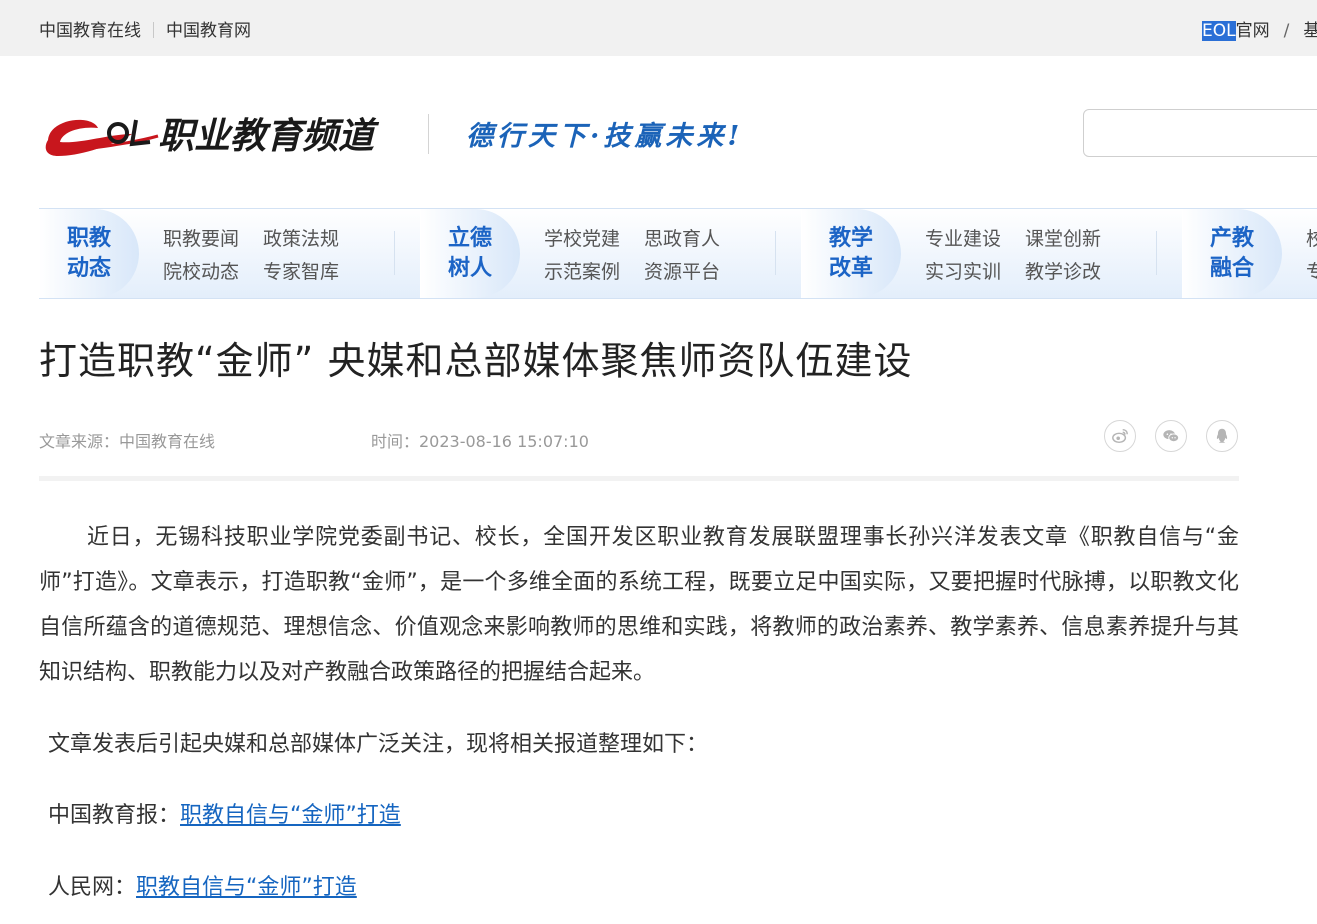 The height and width of the screenshot is (924, 1317). Describe the element at coordinates (213, 272) in the screenshot. I see `nav-link-school-news: 院校动态` at that location.